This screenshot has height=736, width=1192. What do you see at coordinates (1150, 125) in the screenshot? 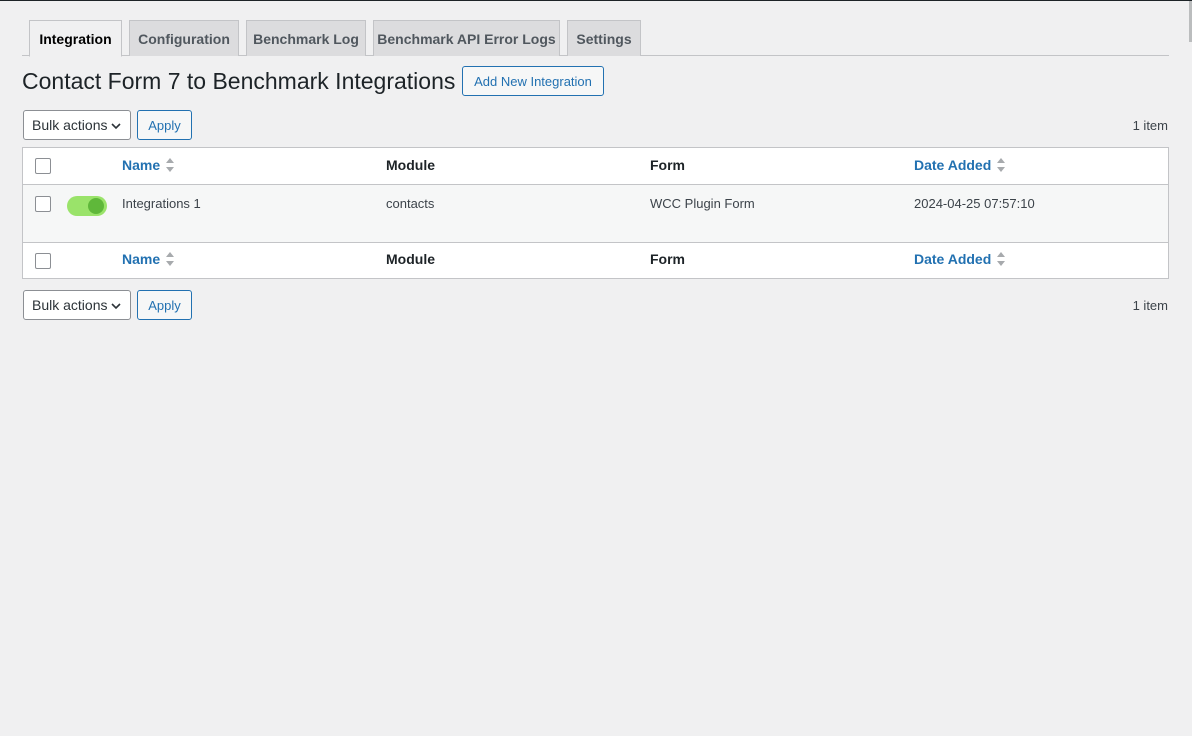
I see `item-count-top: 1 item` at bounding box center [1150, 125].